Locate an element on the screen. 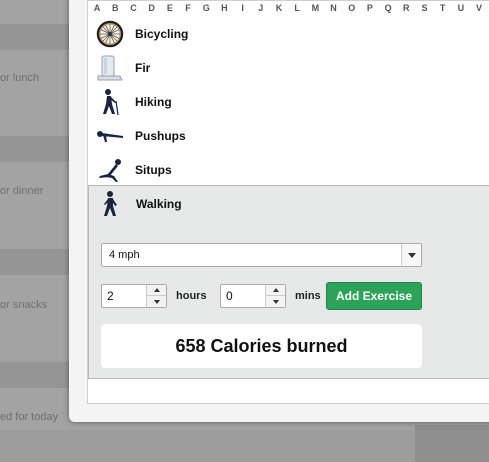  wii-fit-icon is located at coordinates (110, 68).